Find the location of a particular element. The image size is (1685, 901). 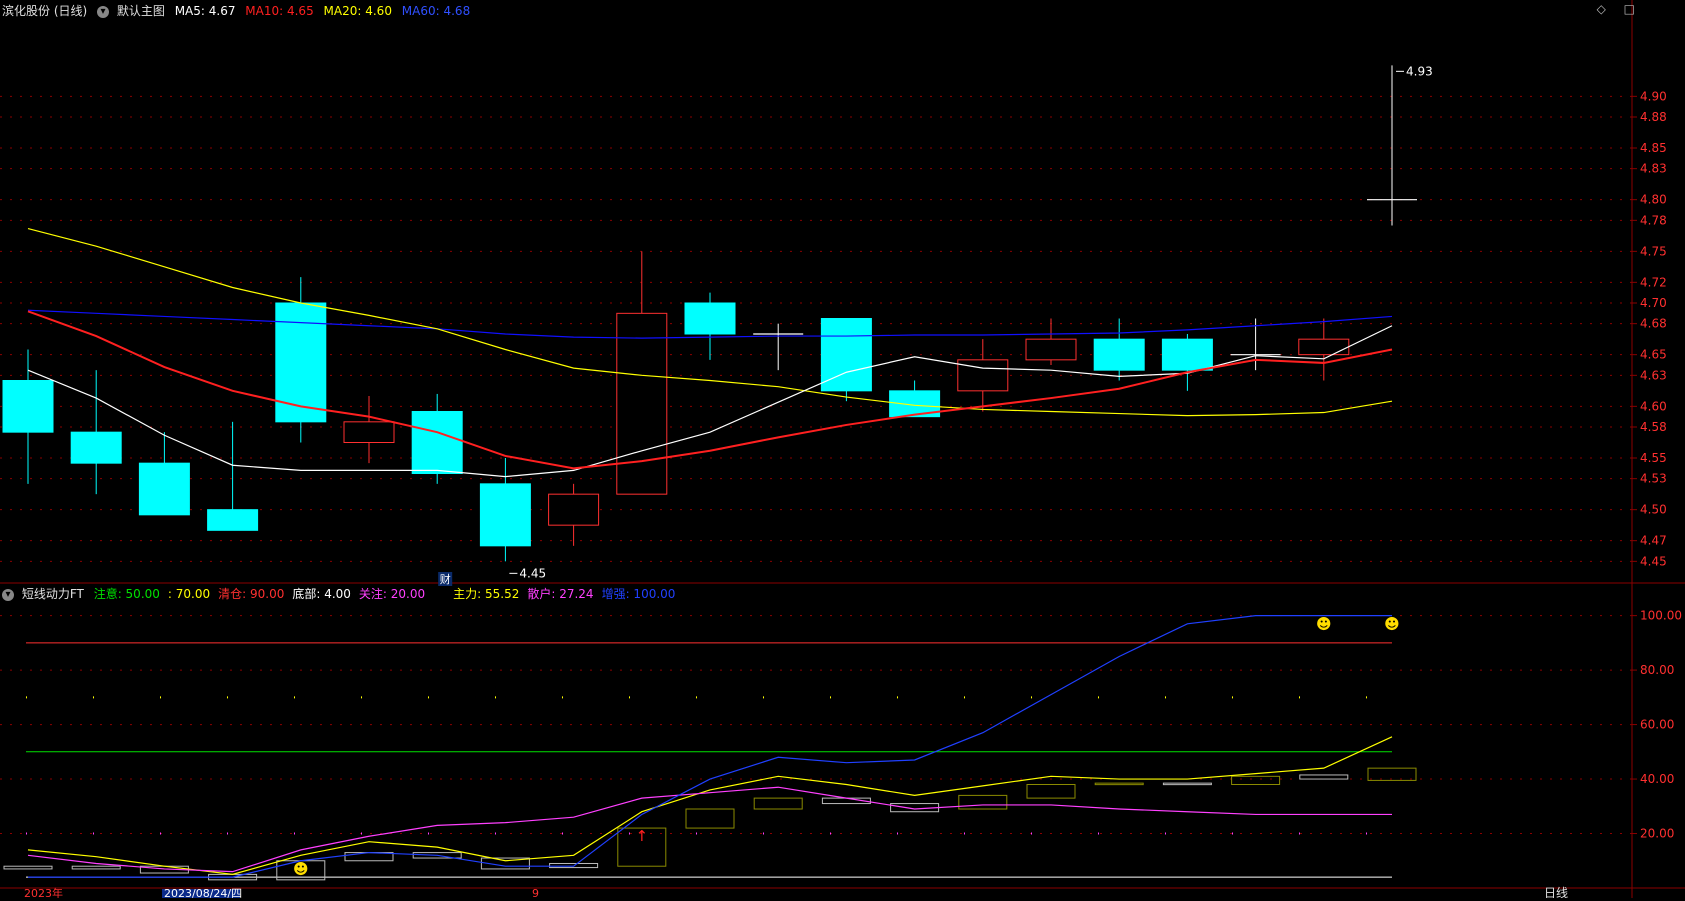

ma20-label: MA20: 4.60 is located at coordinates (357, 11).